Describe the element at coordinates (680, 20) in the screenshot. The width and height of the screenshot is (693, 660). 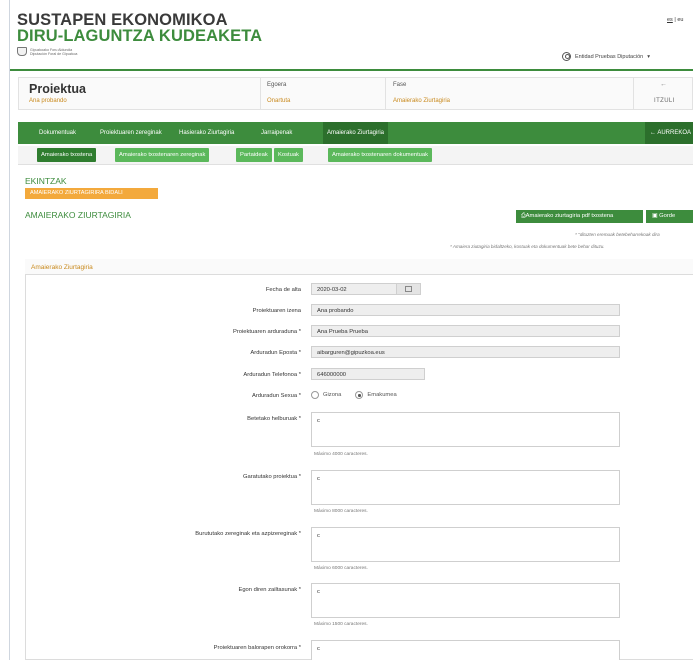
I see `lang-eu-link: eu` at that location.